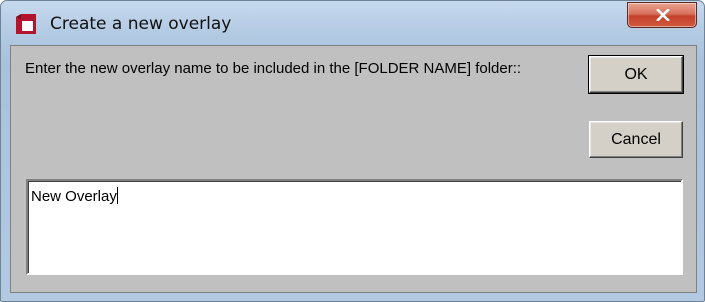 This screenshot has height=302, width=705. What do you see at coordinates (117, 195) in the screenshot?
I see `text-caret` at bounding box center [117, 195].